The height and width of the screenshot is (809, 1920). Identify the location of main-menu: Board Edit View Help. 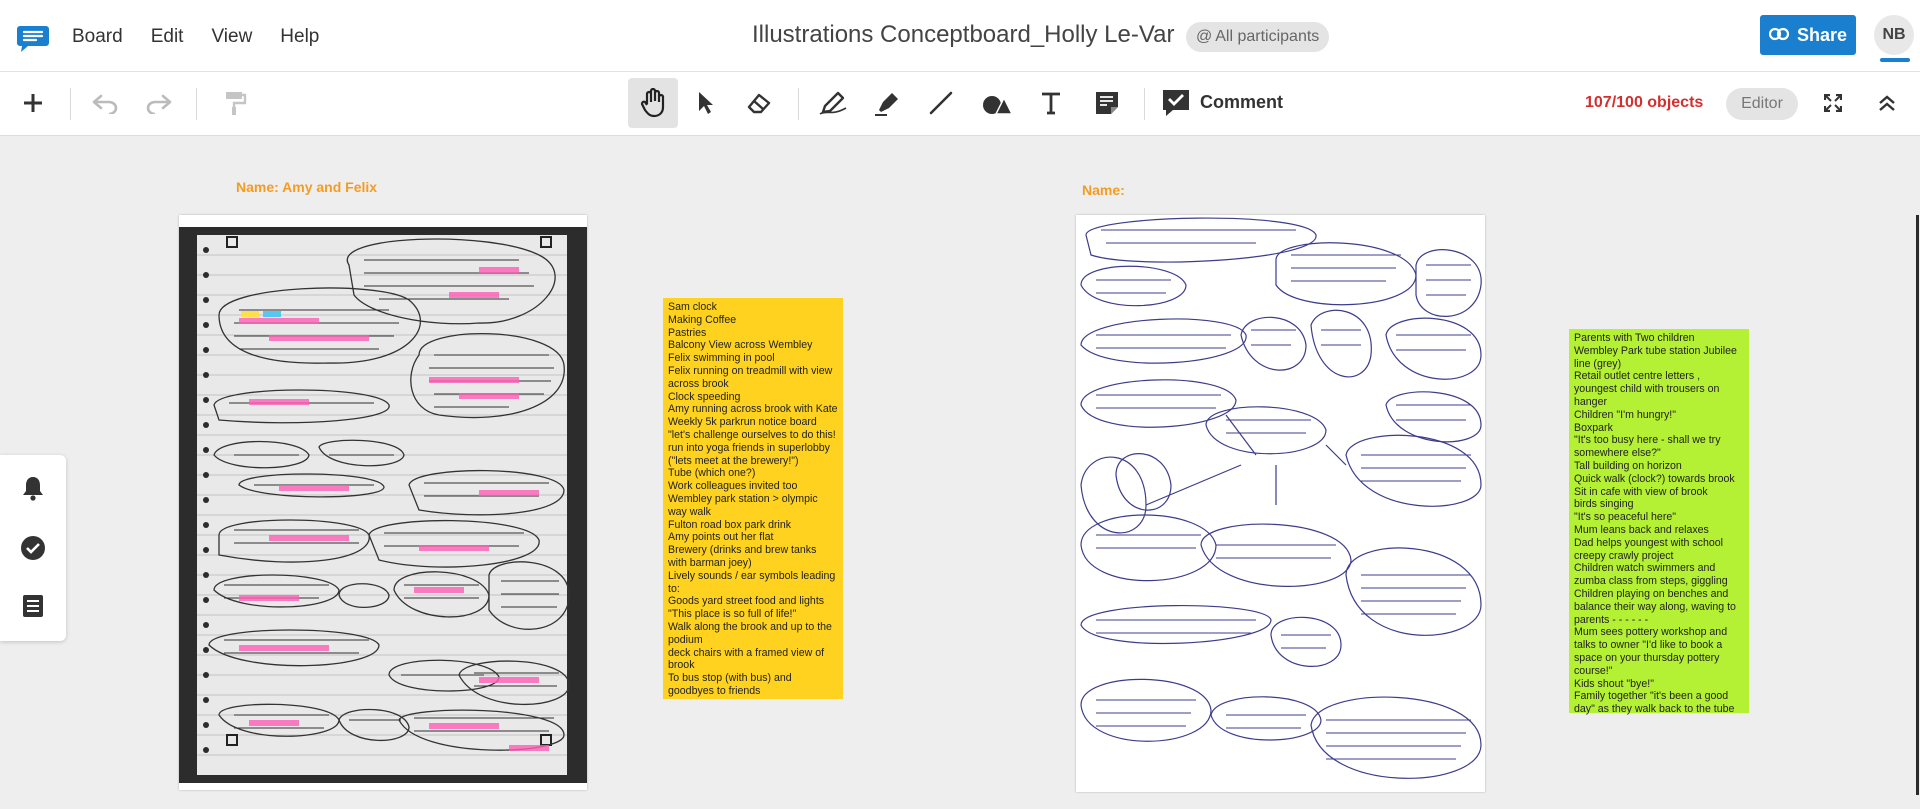
(195, 37).